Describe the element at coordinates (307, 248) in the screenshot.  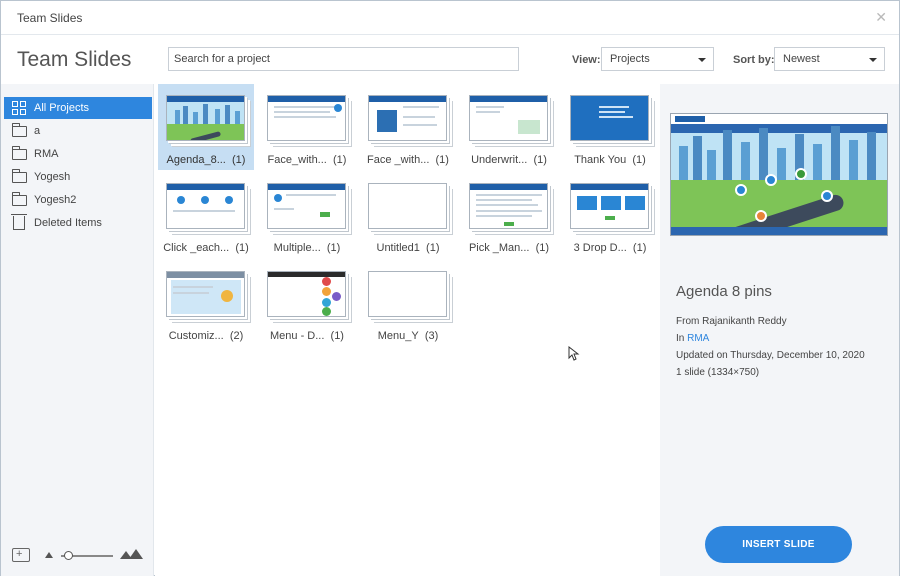
I see `project-name: Multiple... (1)` at that location.